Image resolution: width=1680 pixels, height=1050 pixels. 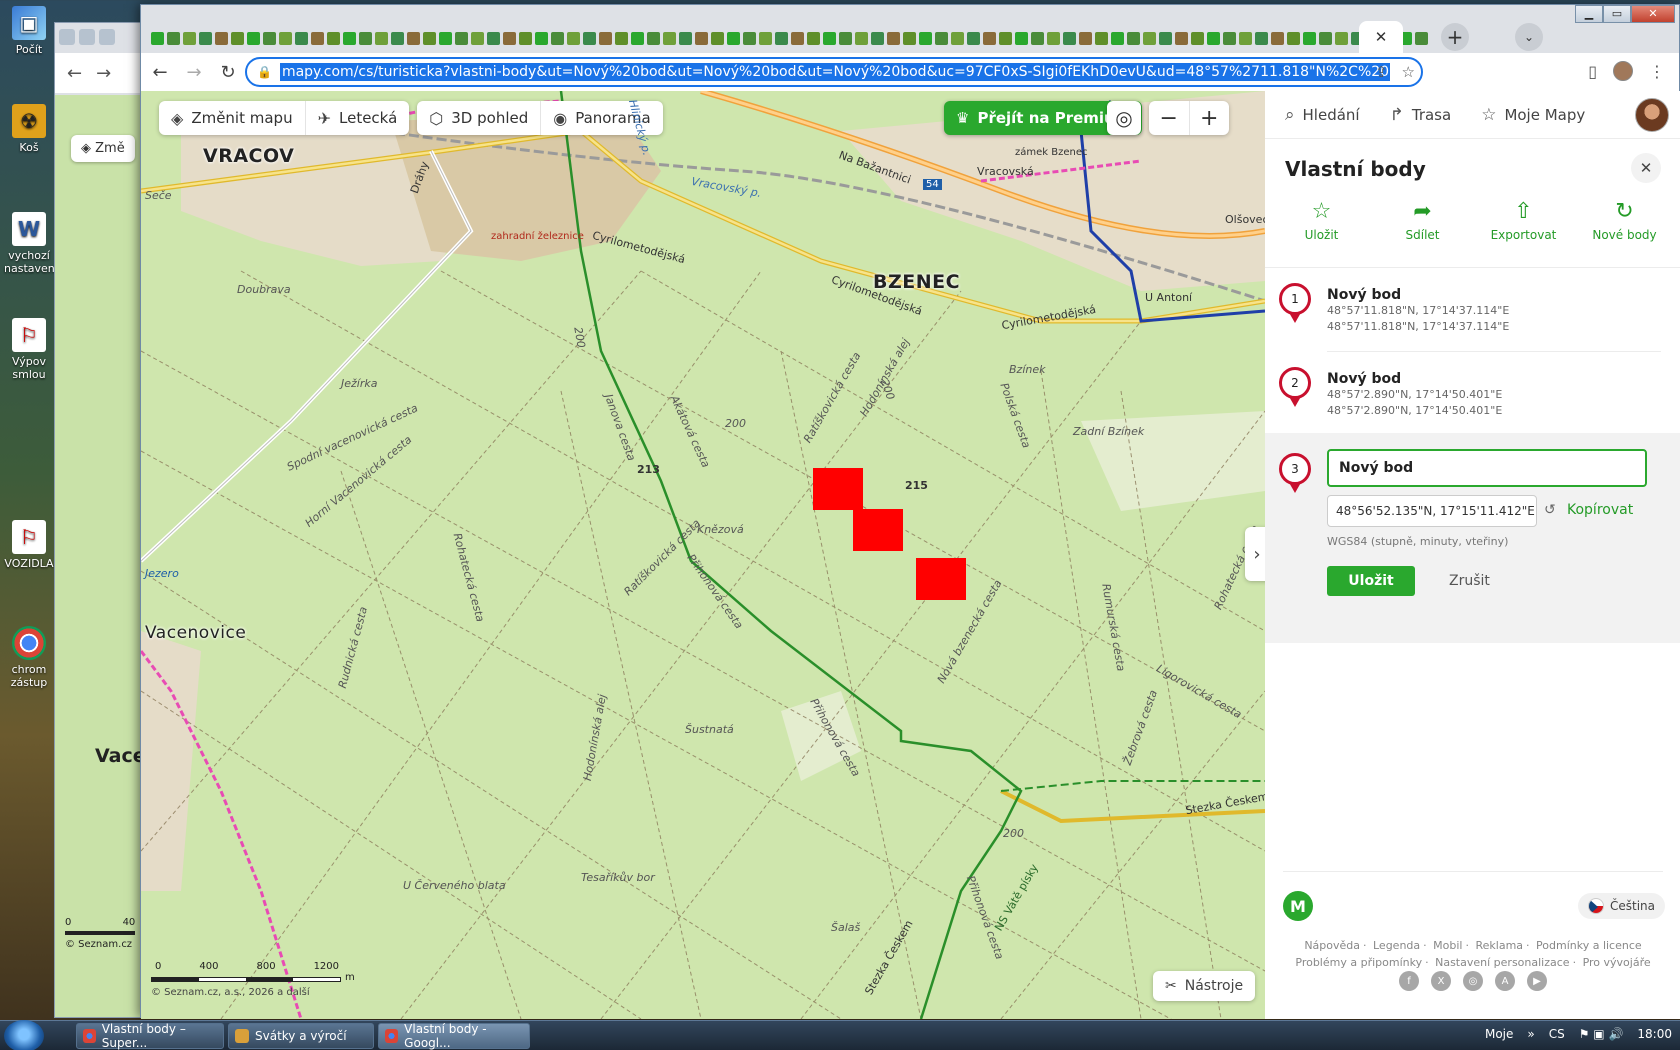 I want to click on footer-link: Problémy a připomínky, so click(x=1358, y=962).